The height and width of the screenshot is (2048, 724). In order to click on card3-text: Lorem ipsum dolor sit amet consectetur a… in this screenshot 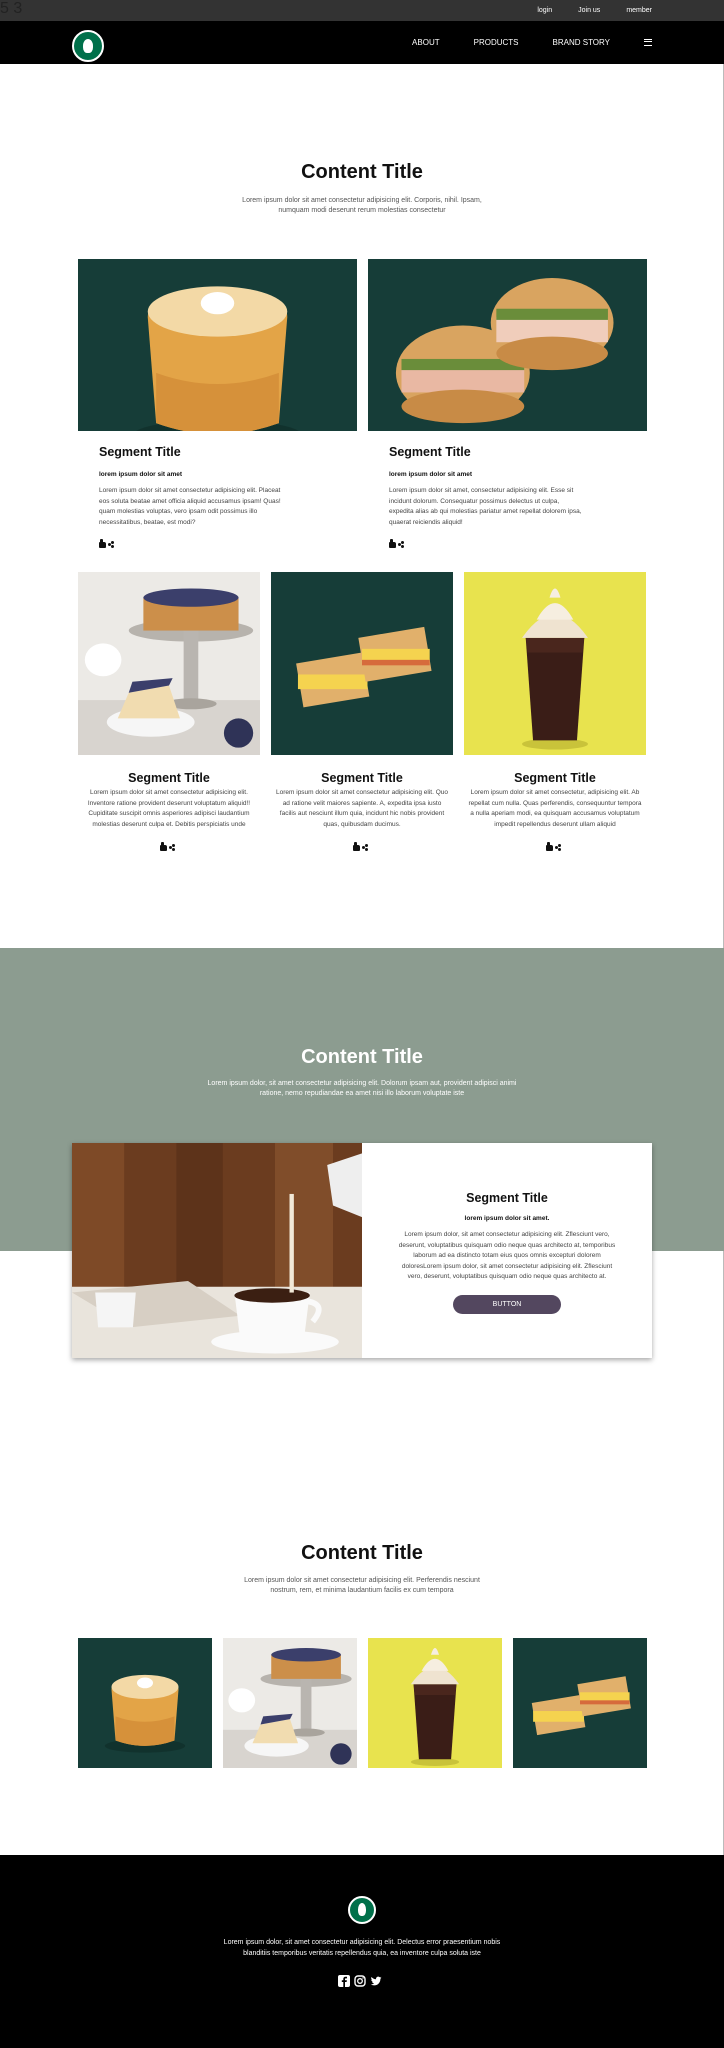, I will do `click(169, 808)`.